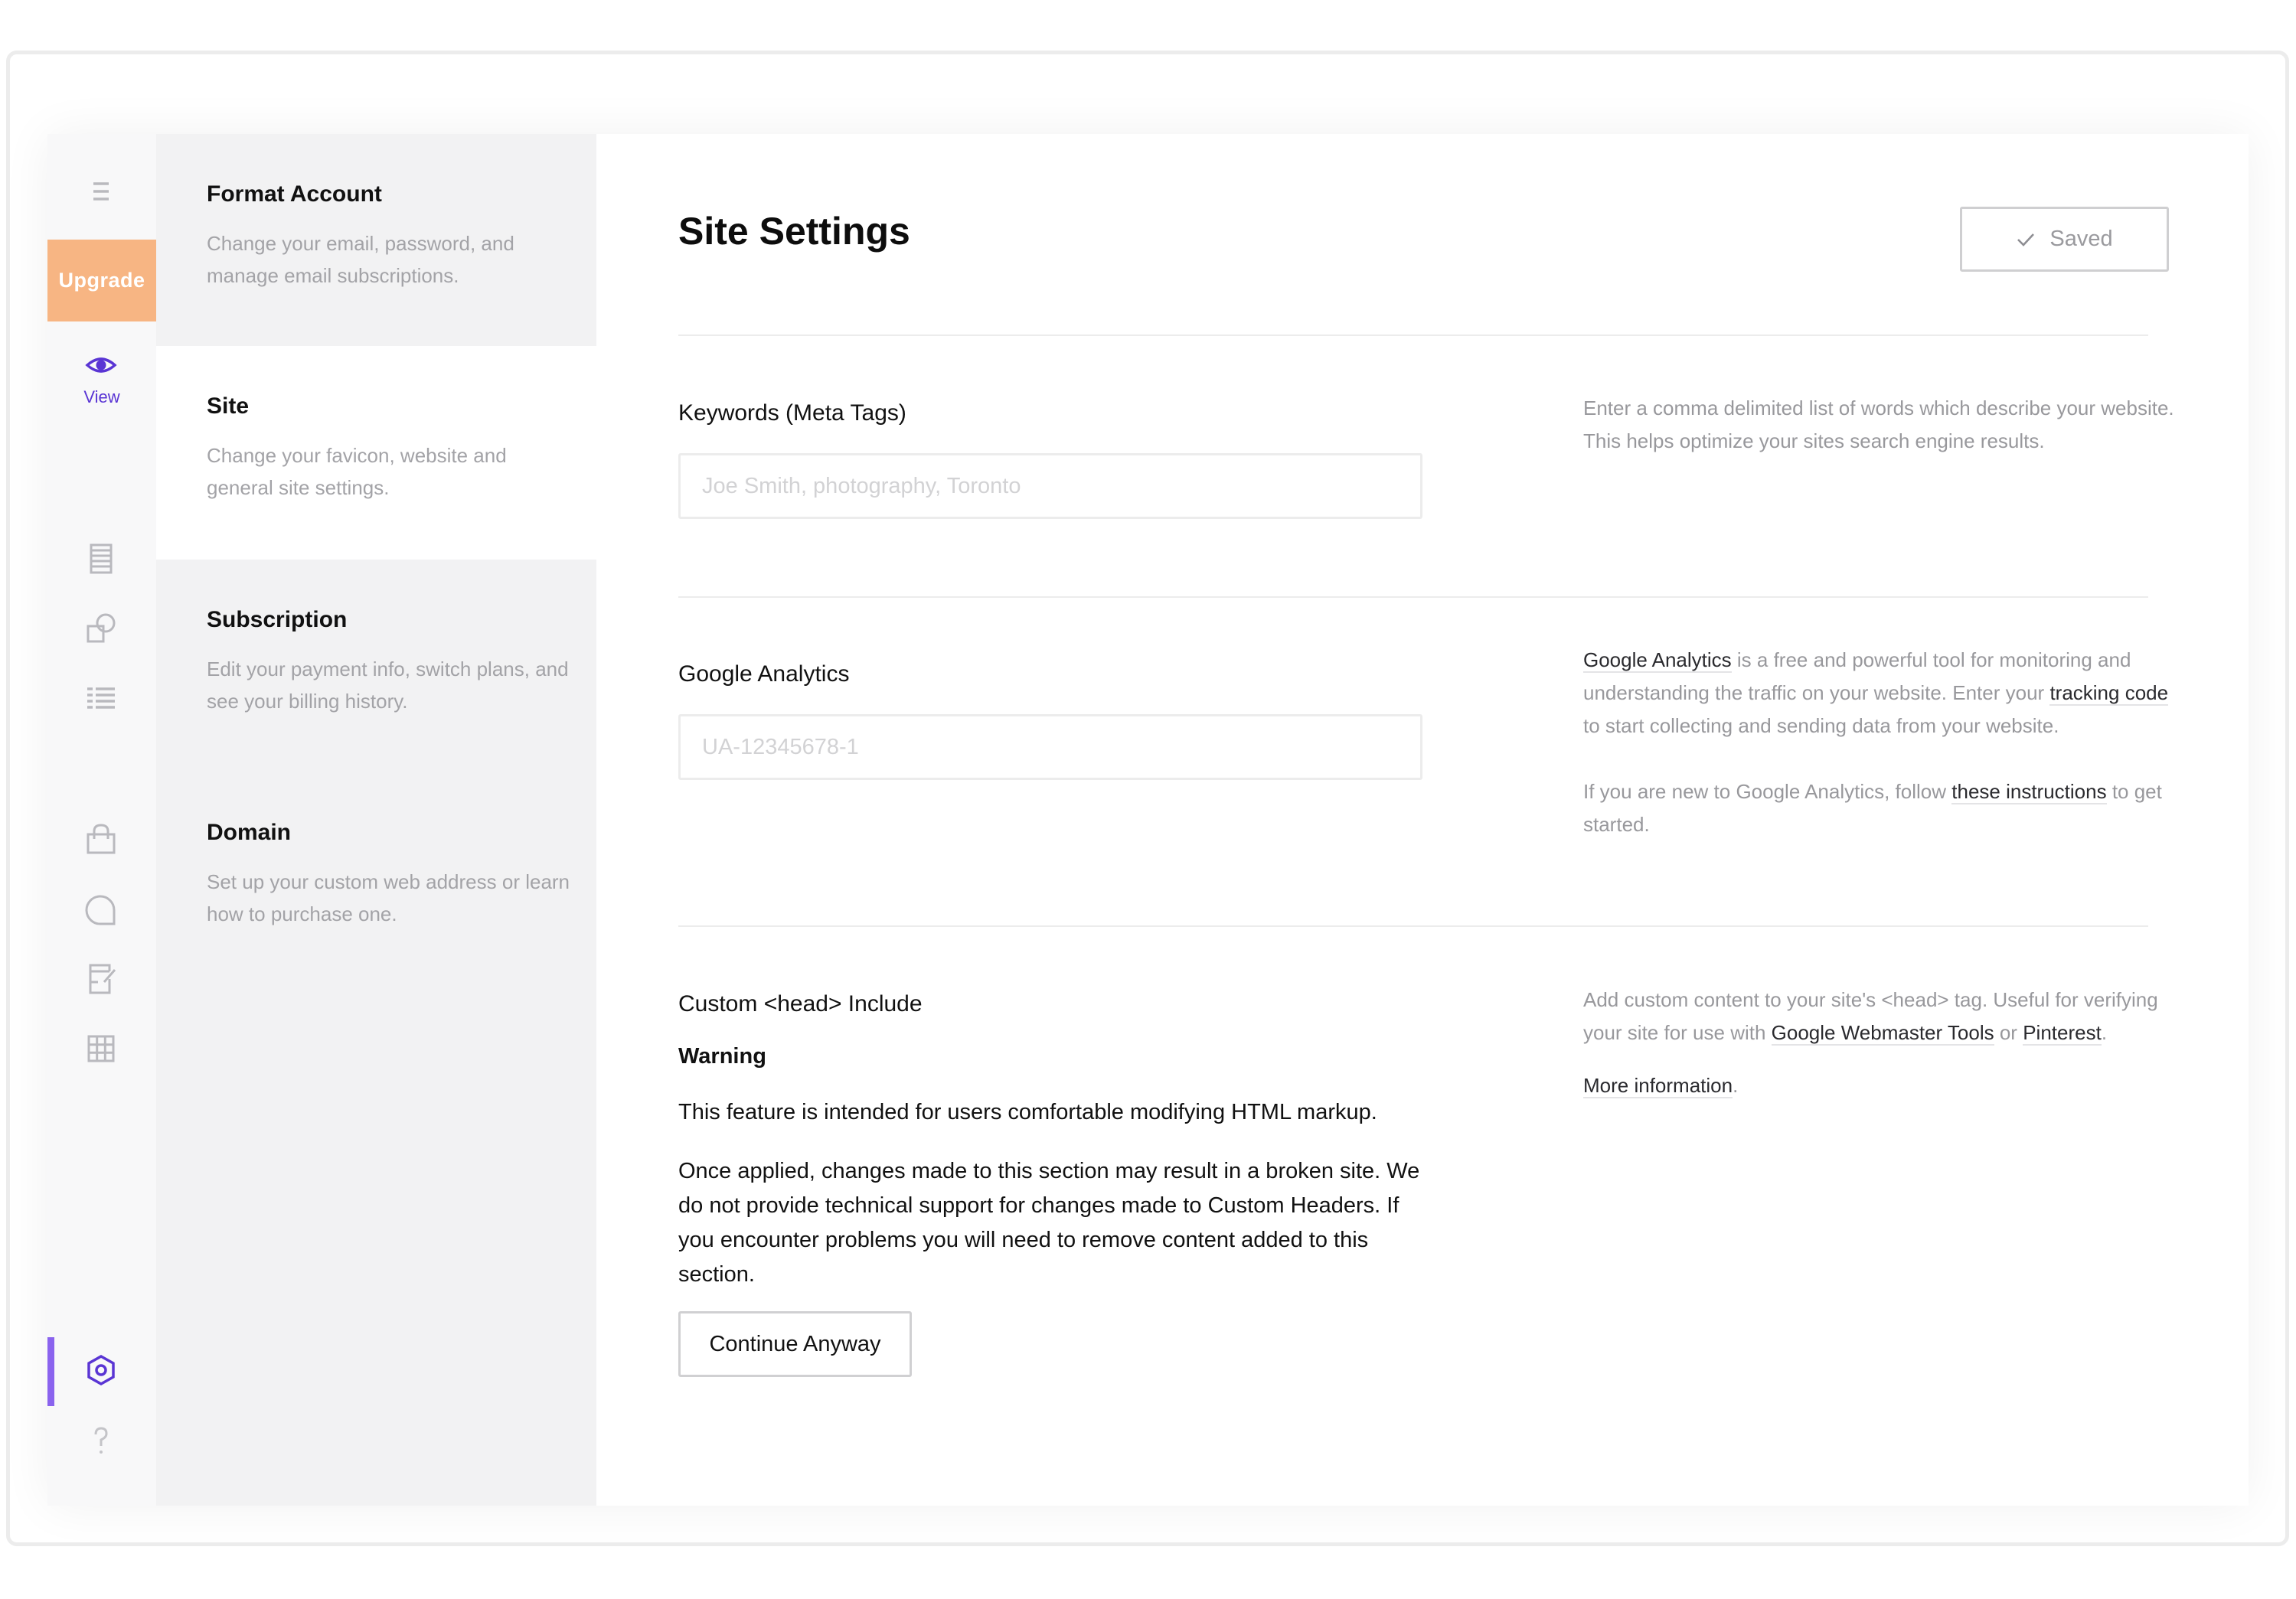  What do you see at coordinates (1881, 1085) in the screenshot?
I see `custom-head-help-p2: More information.` at bounding box center [1881, 1085].